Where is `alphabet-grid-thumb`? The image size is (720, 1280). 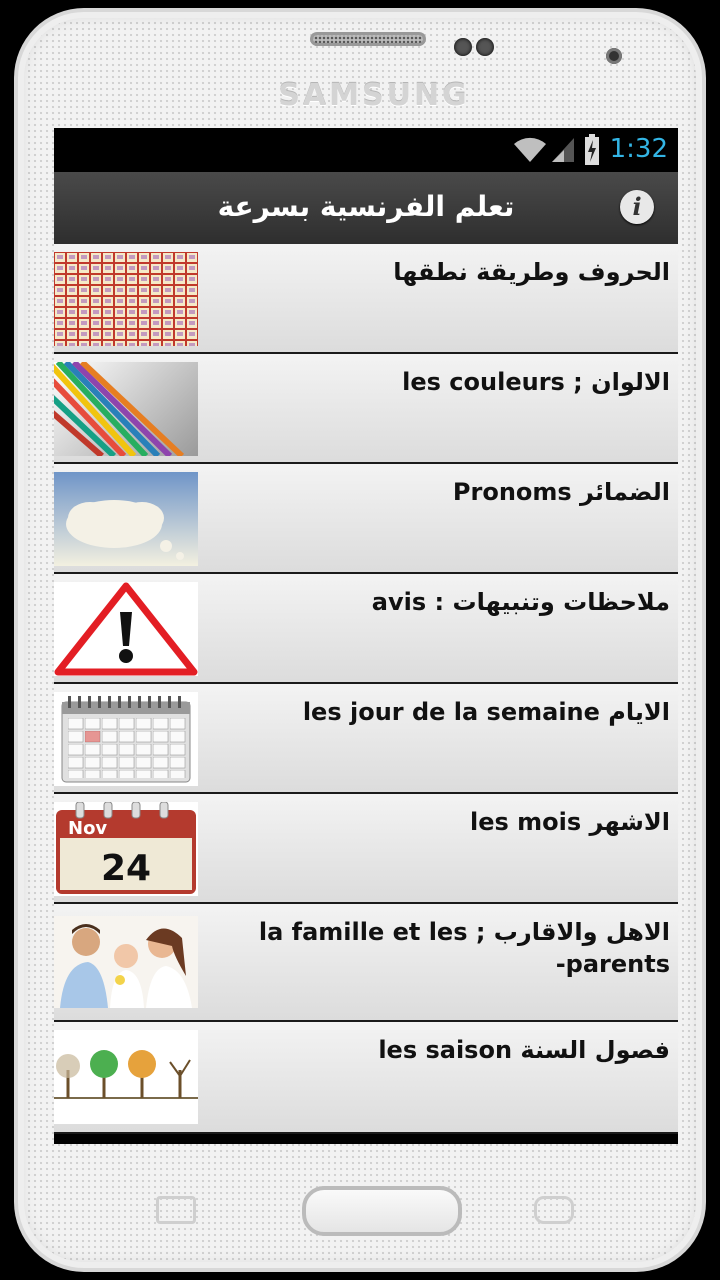 alphabet-grid-thumb is located at coordinates (126, 299).